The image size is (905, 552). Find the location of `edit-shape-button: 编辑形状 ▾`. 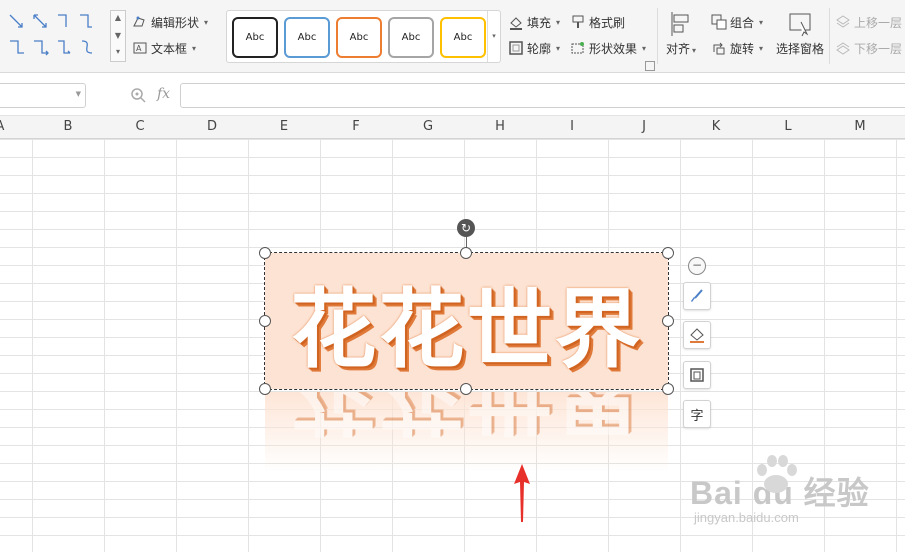

edit-shape-button: 编辑形状 ▾ is located at coordinates (170, 22).